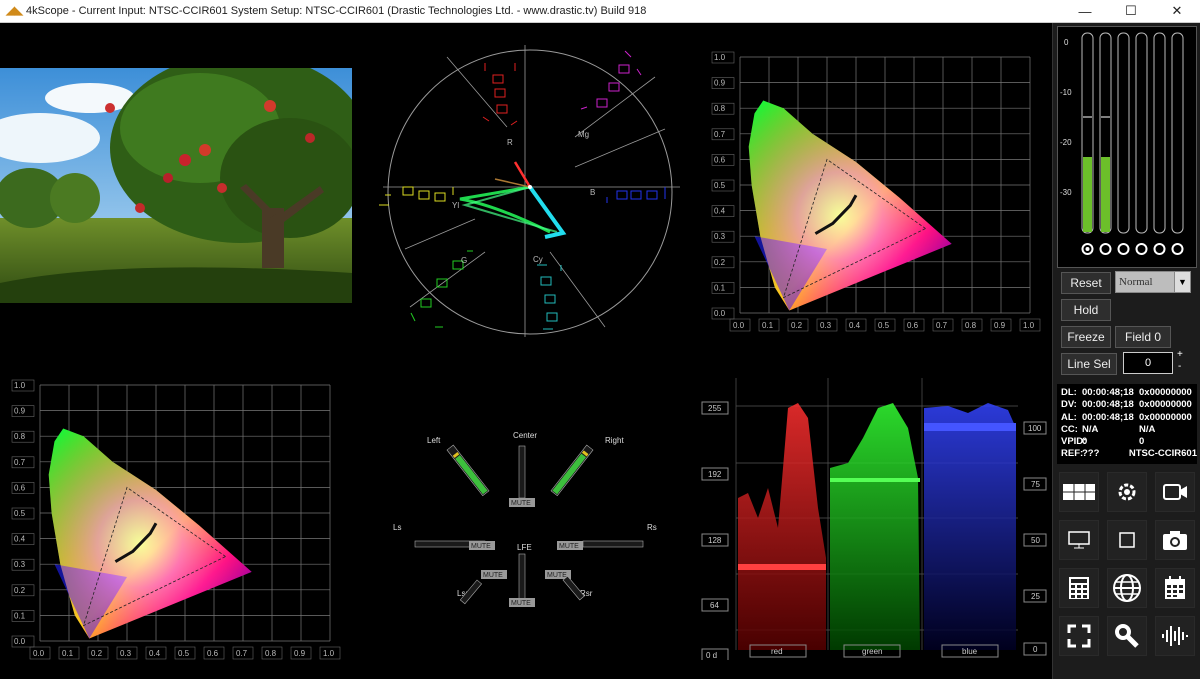 The width and height of the screenshot is (1200, 679). I want to click on app-logo-icon: ◢◣, so click(14, 11).